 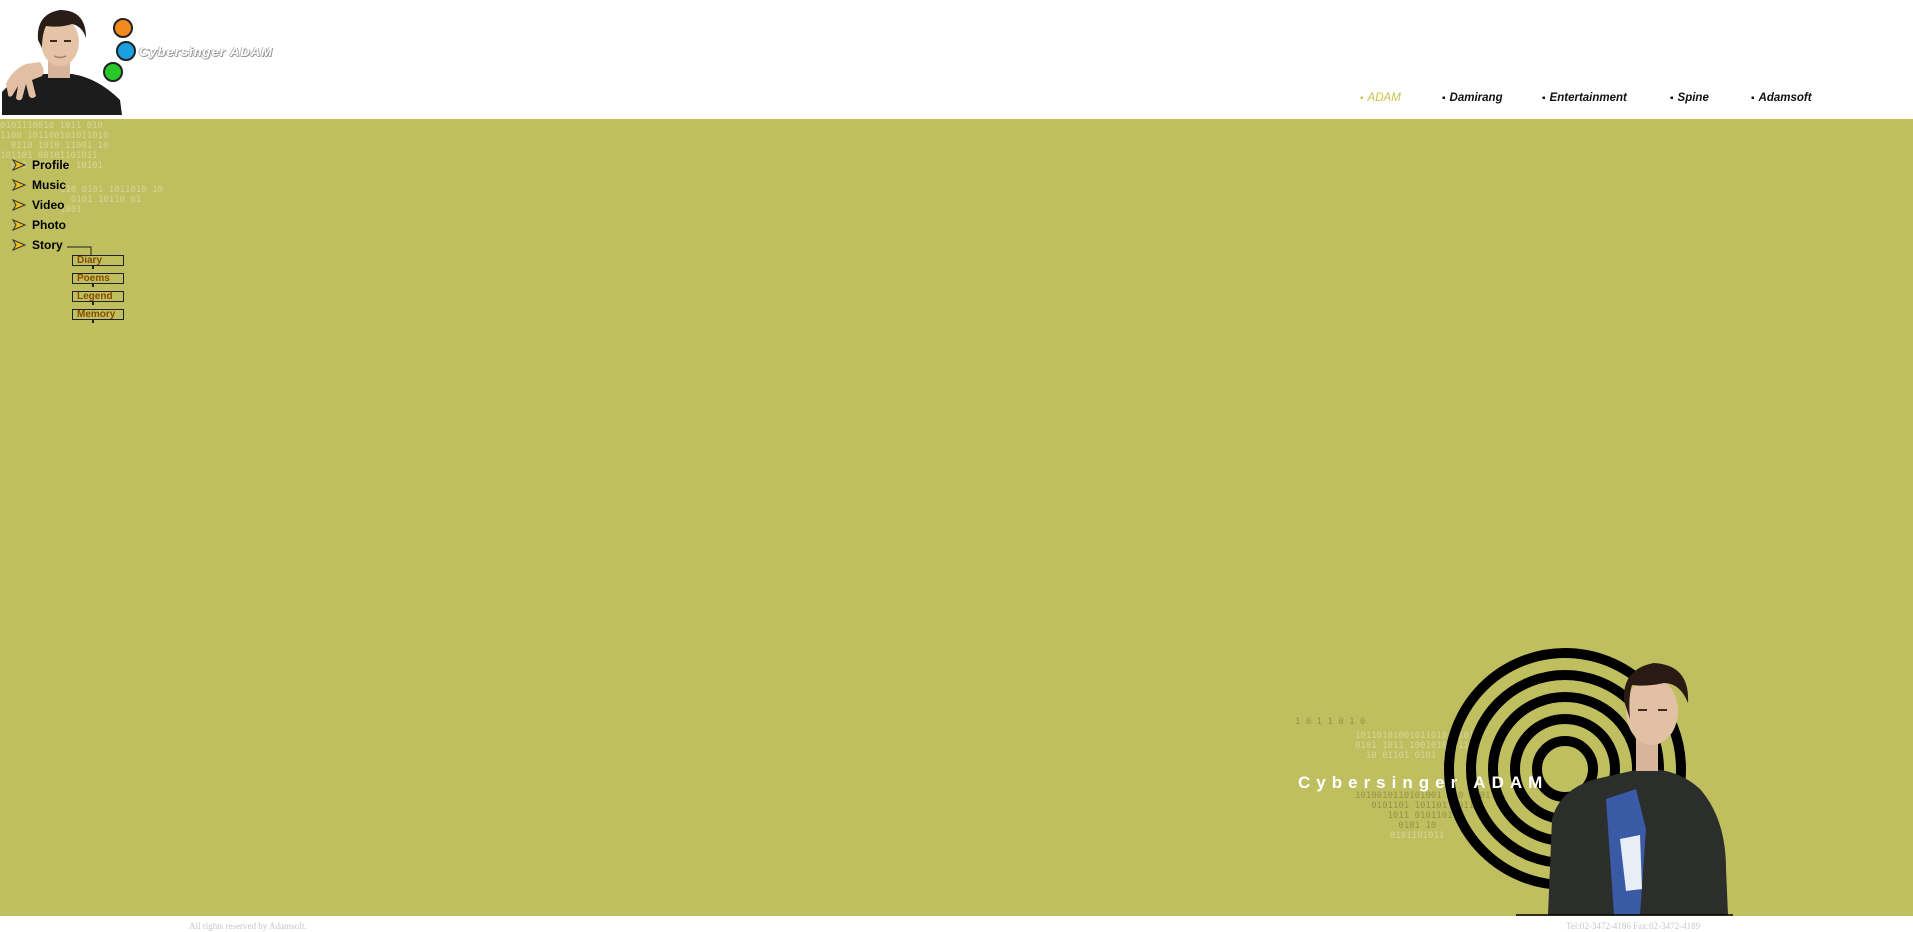 What do you see at coordinates (123, 28) in the screenshot?
I see `orange-dot-icon` at bounding box center [123, 28].